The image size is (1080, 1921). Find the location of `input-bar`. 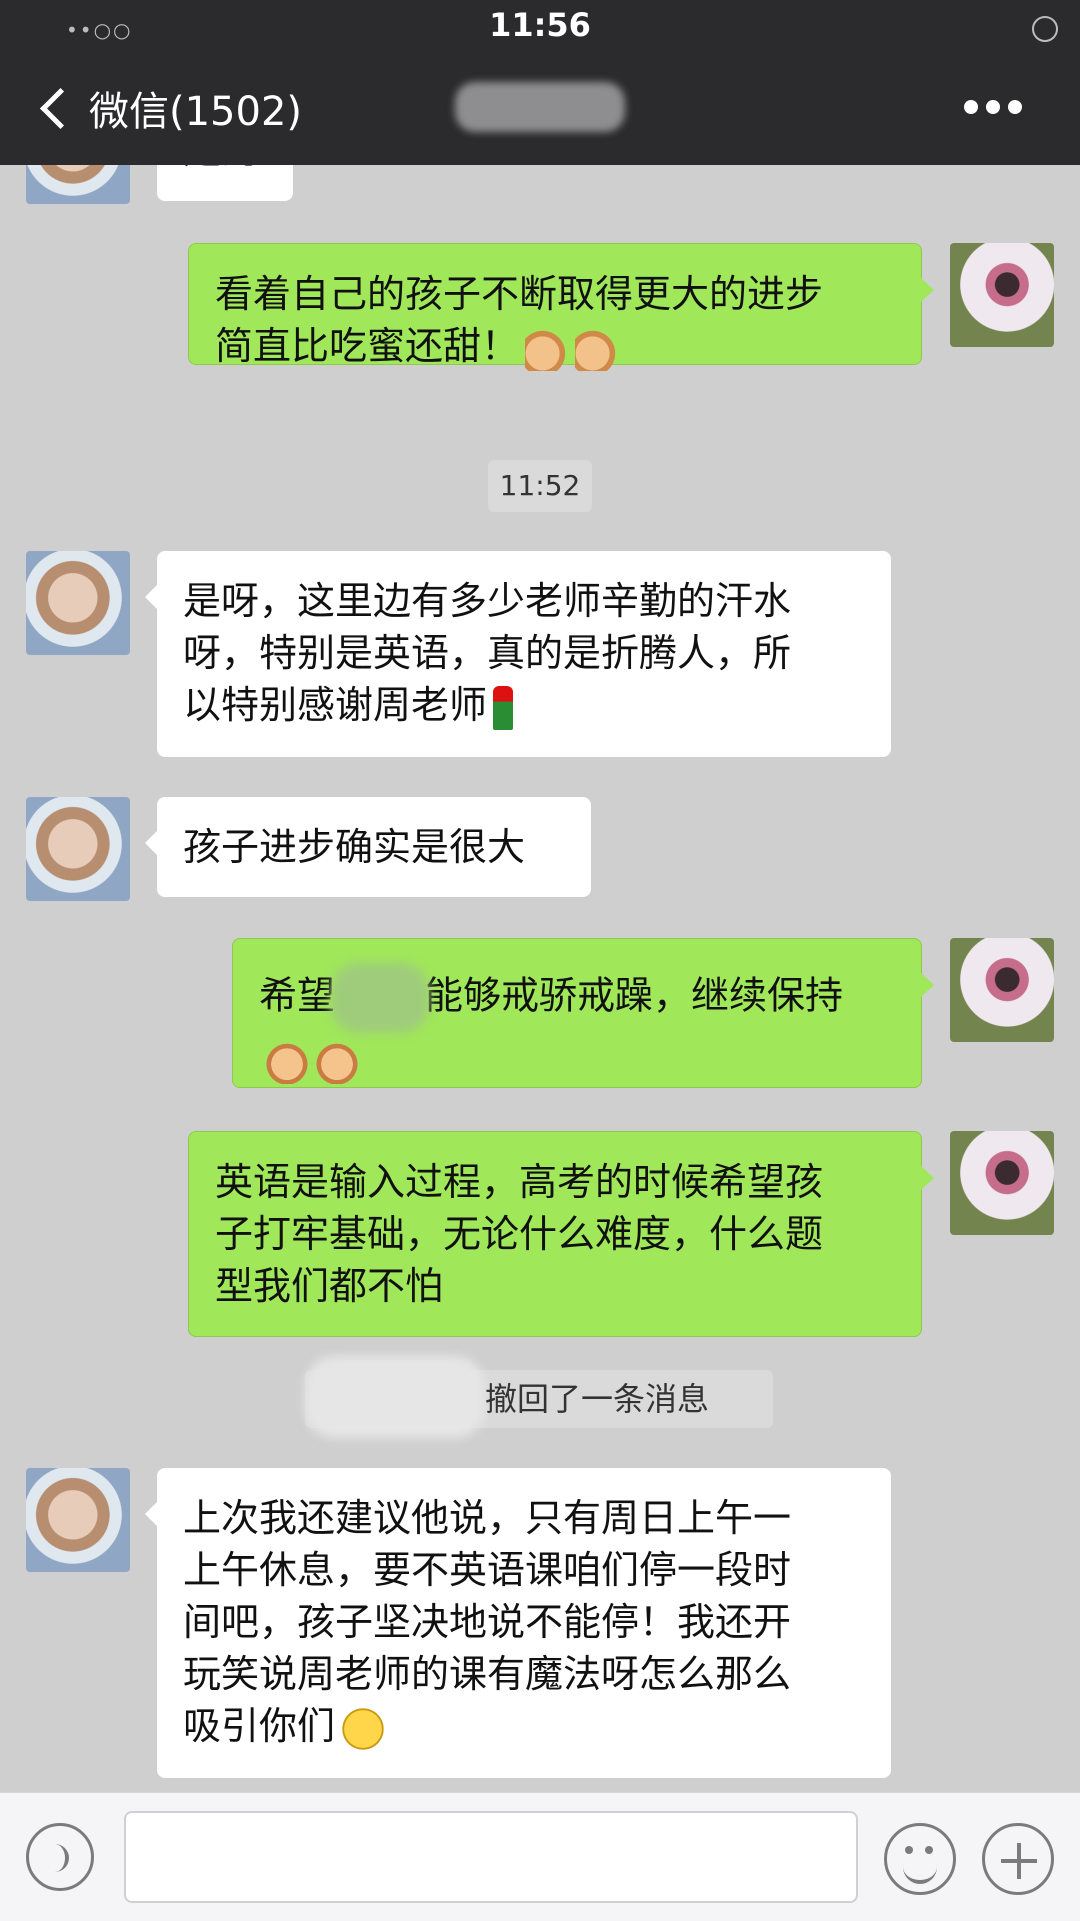

input-bar is located at coordinates (540, 1856).